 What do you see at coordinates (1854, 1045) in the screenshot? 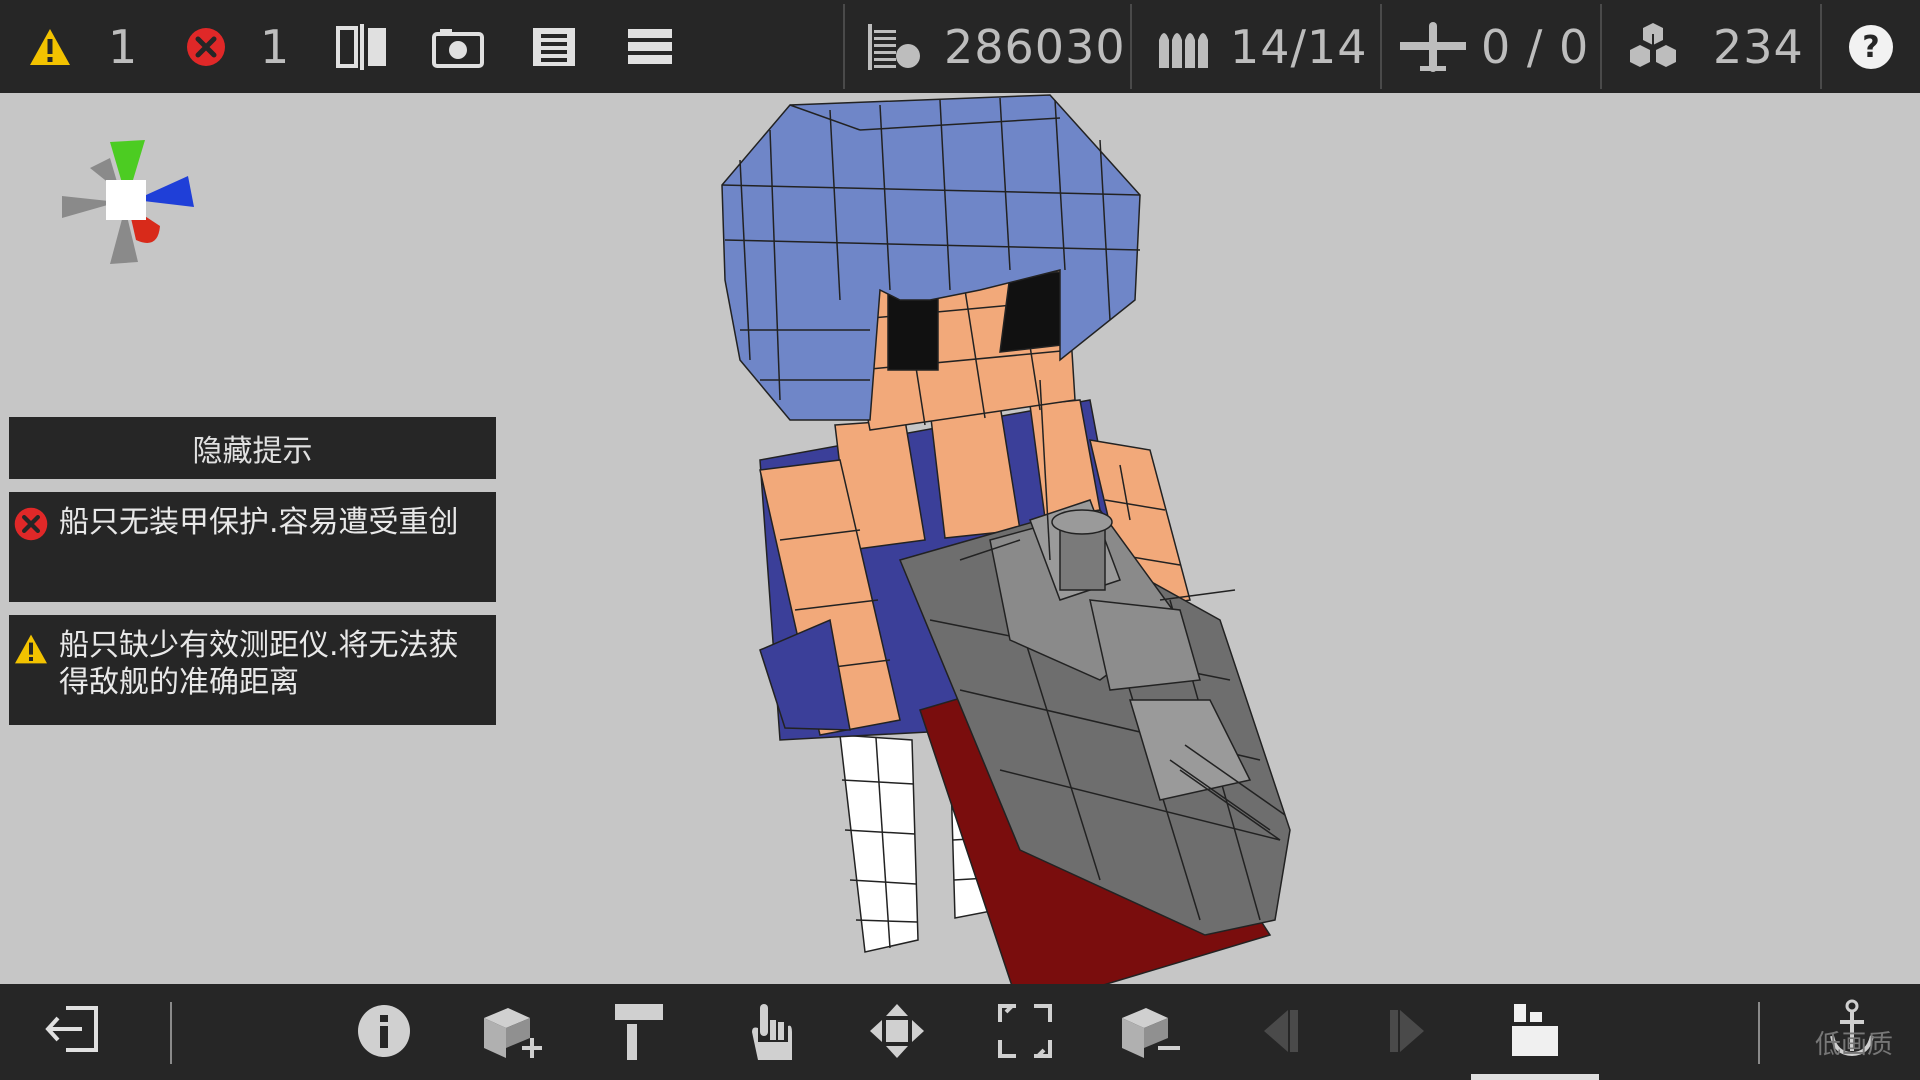
I see `quality-label: 低画质` at bounding box center [1854, 1045].